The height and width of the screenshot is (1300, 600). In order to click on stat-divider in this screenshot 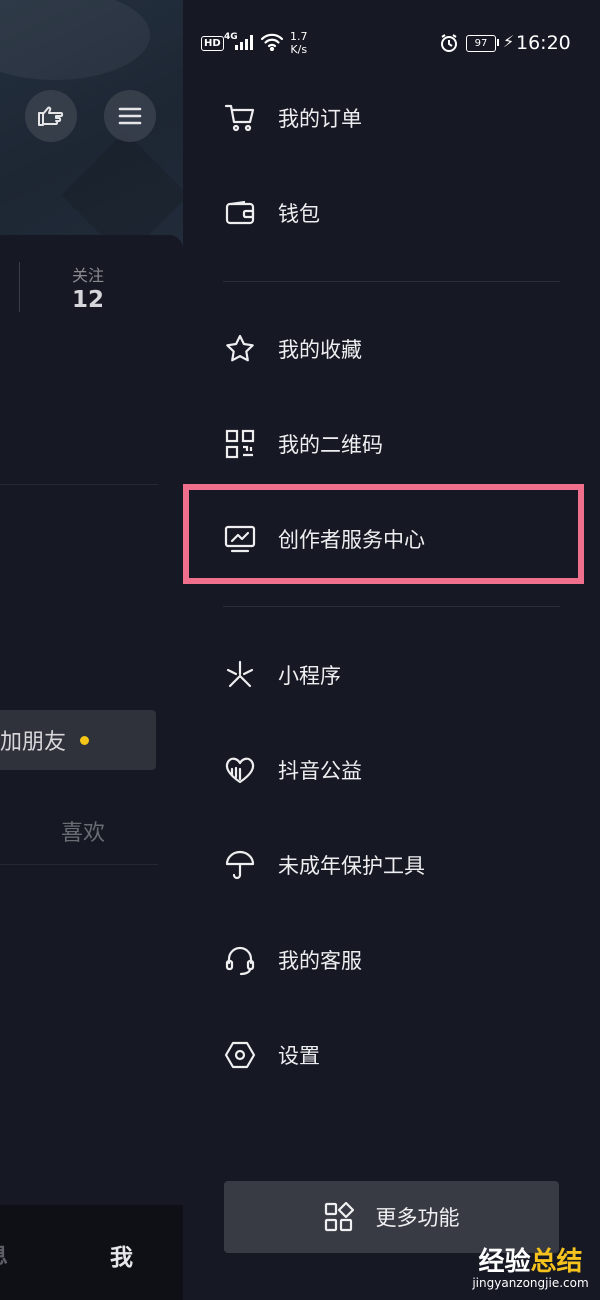, I will do `click(19, 287)`.